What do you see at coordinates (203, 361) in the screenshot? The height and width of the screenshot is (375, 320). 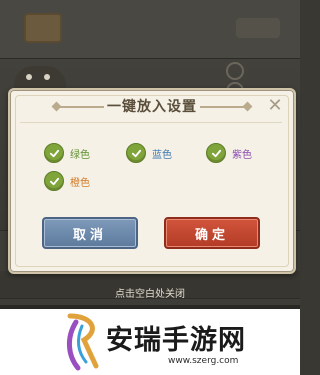 I see `site-url: www.szerg.com` at bounding box center [203, 361].